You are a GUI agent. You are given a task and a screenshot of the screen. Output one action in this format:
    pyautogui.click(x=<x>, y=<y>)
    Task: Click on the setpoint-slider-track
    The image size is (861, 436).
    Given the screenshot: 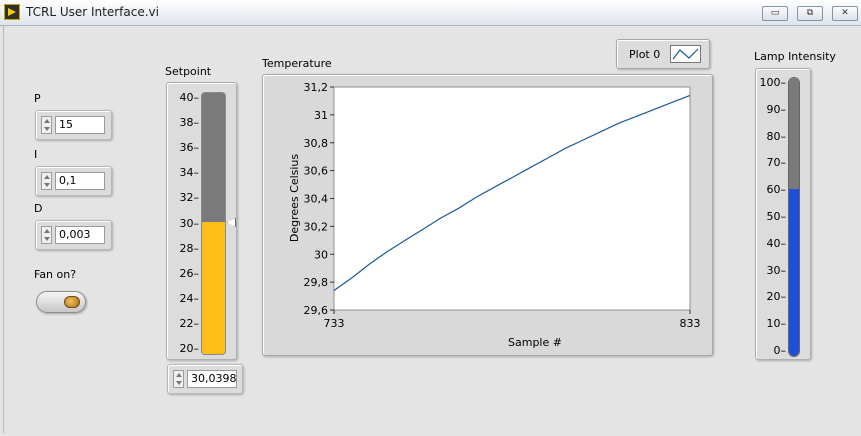 What is the action you would take?
    pyautogui.click(x=213, y=223)
    